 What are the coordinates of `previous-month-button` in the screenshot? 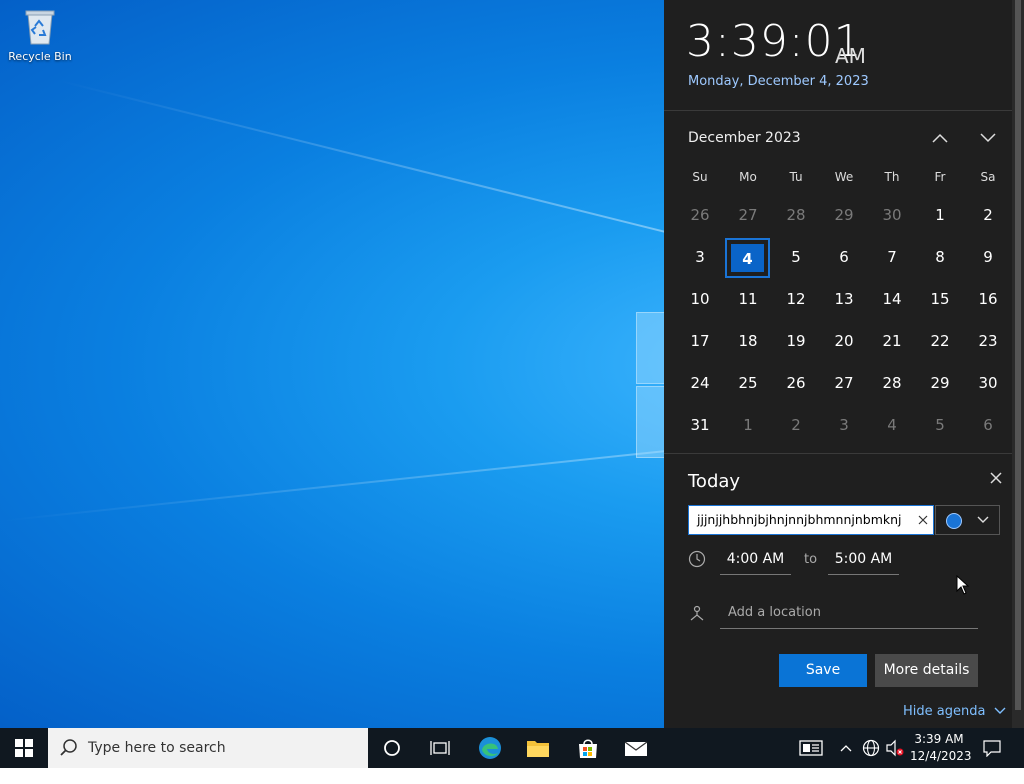 It's located at (940, 138).